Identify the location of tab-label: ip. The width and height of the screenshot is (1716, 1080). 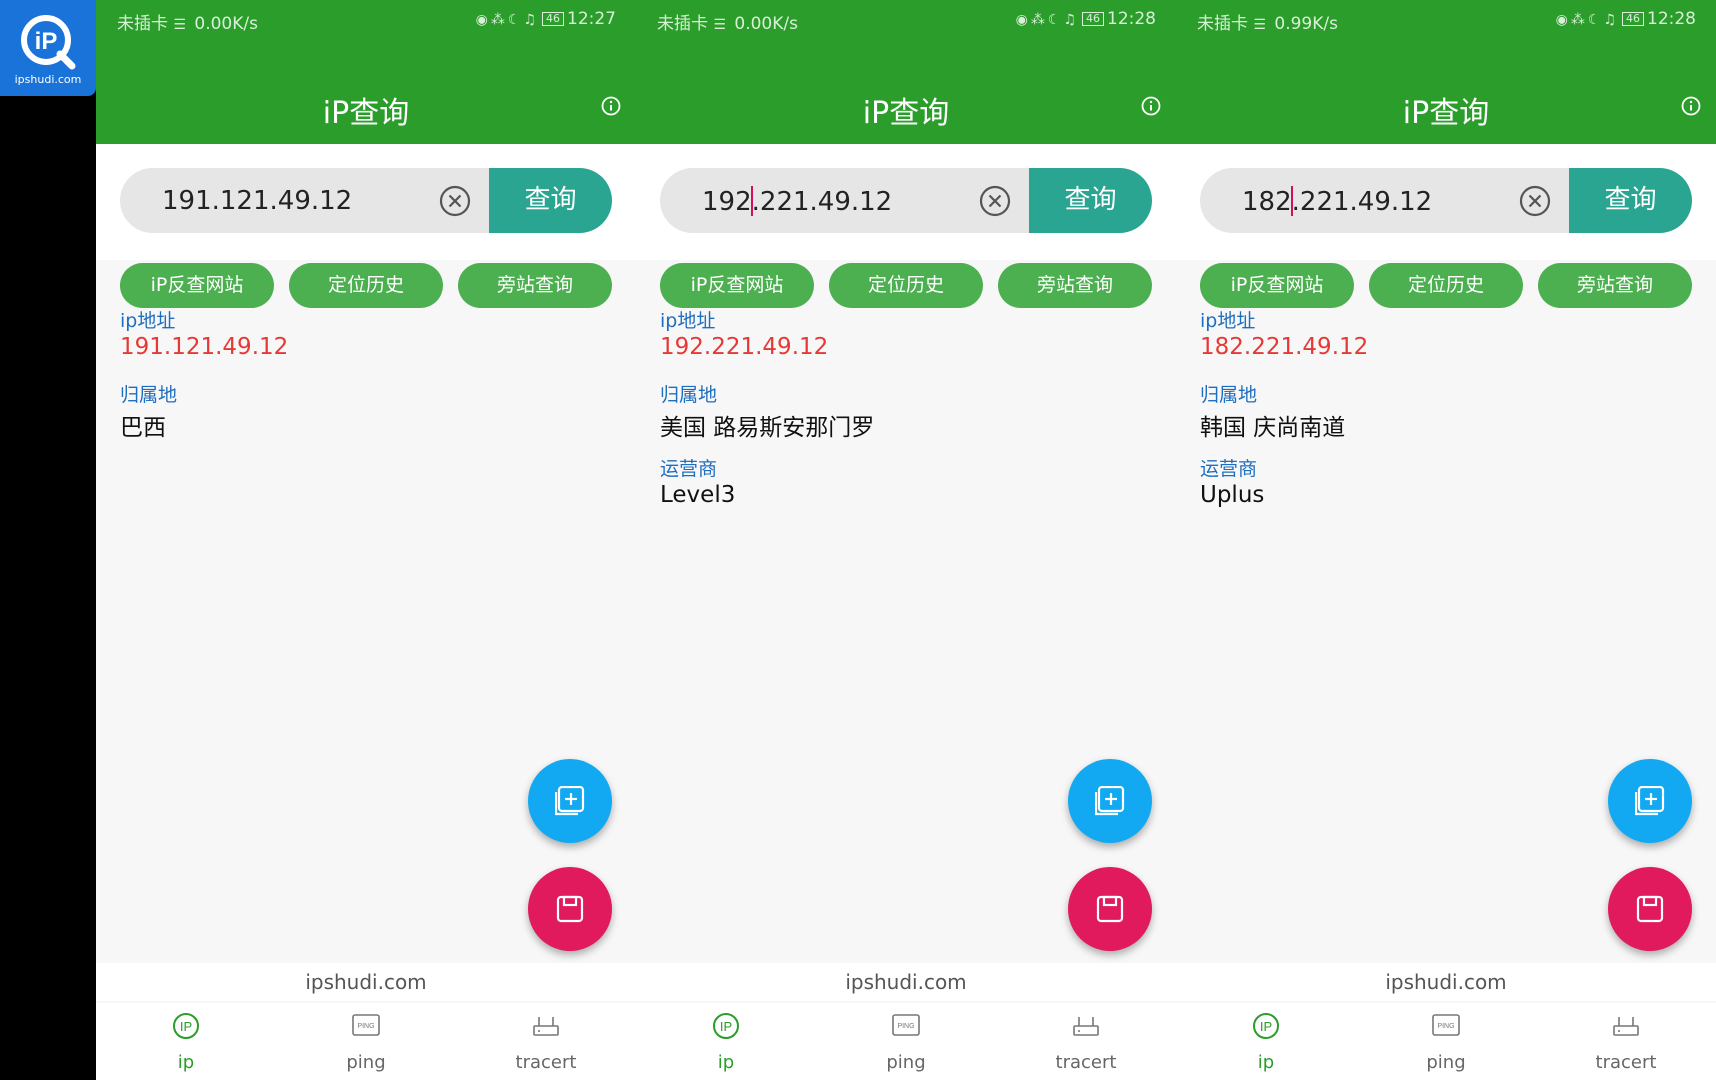
(186, 1062).